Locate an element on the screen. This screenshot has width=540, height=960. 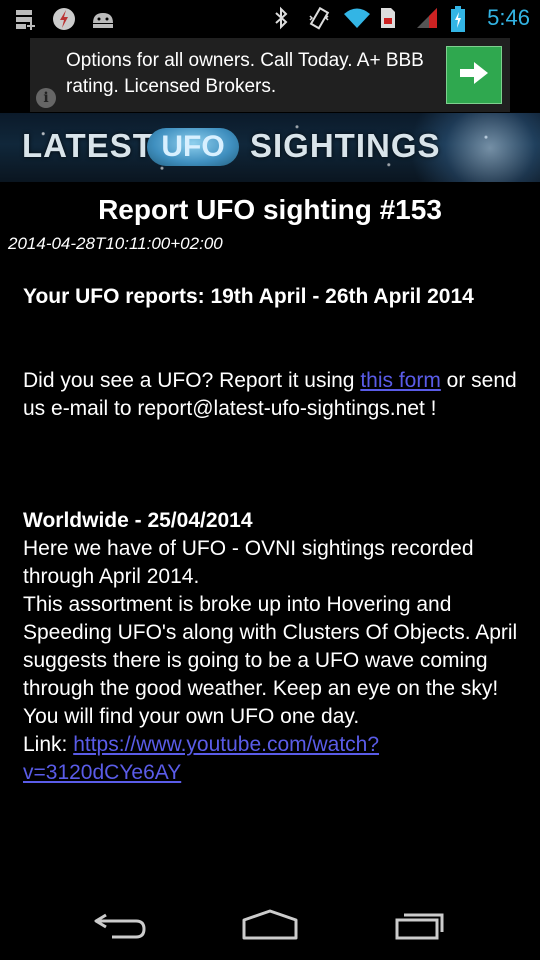
arrow-right-icon is located at coordinates (474, 75).